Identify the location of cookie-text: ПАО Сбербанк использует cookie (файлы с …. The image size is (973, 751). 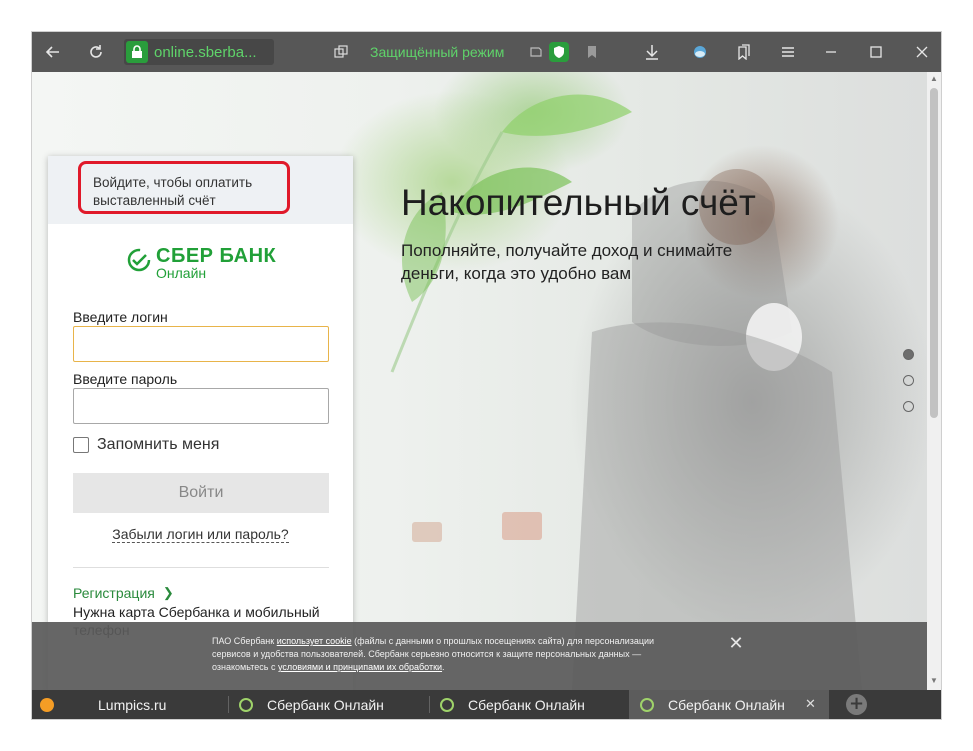
(442, 654).